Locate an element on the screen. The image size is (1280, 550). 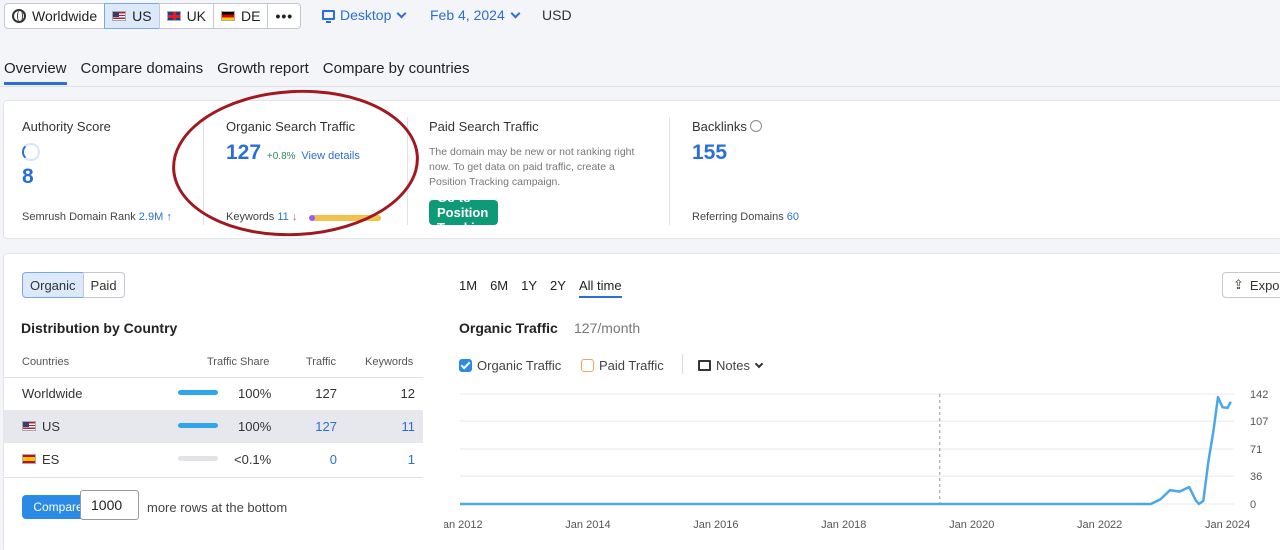
info-icon is located at coordinates (755, 126).